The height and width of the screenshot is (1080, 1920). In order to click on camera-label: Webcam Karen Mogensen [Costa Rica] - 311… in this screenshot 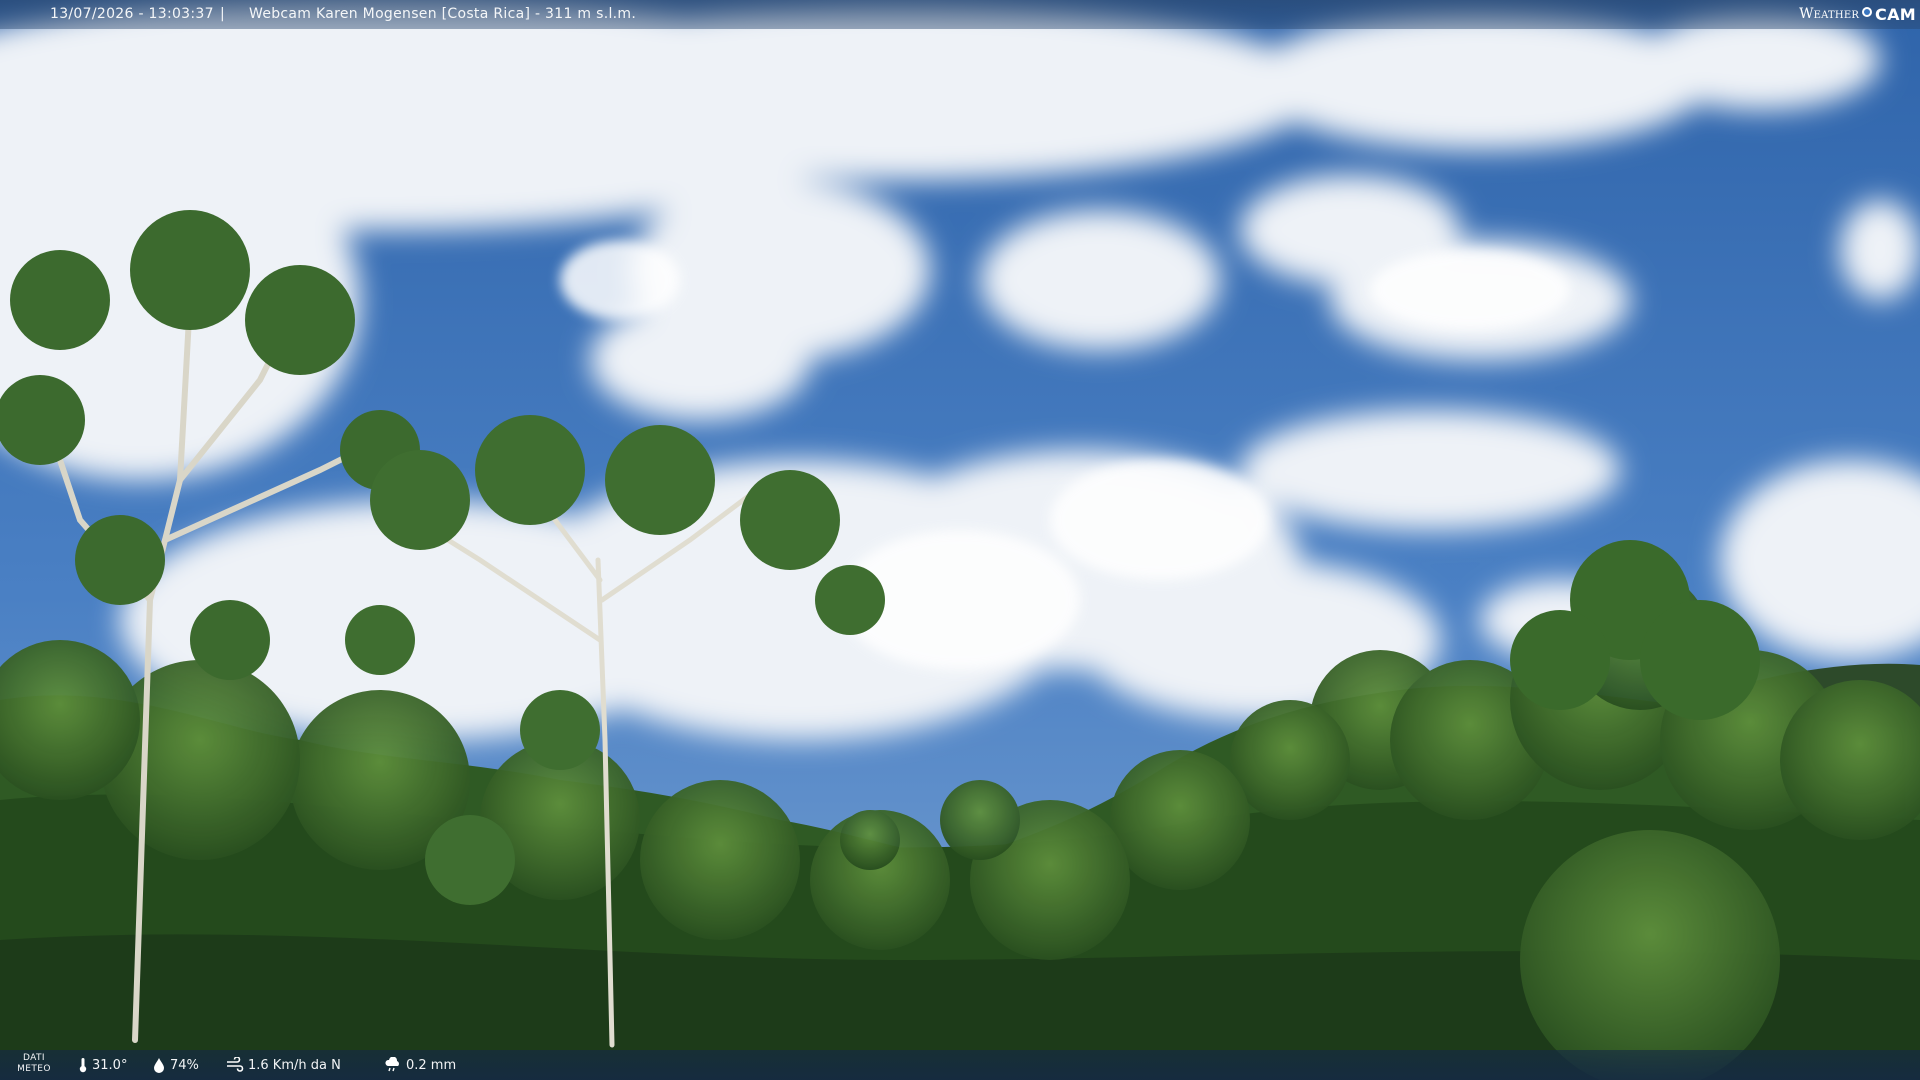, I will do `click(443, 14)`.